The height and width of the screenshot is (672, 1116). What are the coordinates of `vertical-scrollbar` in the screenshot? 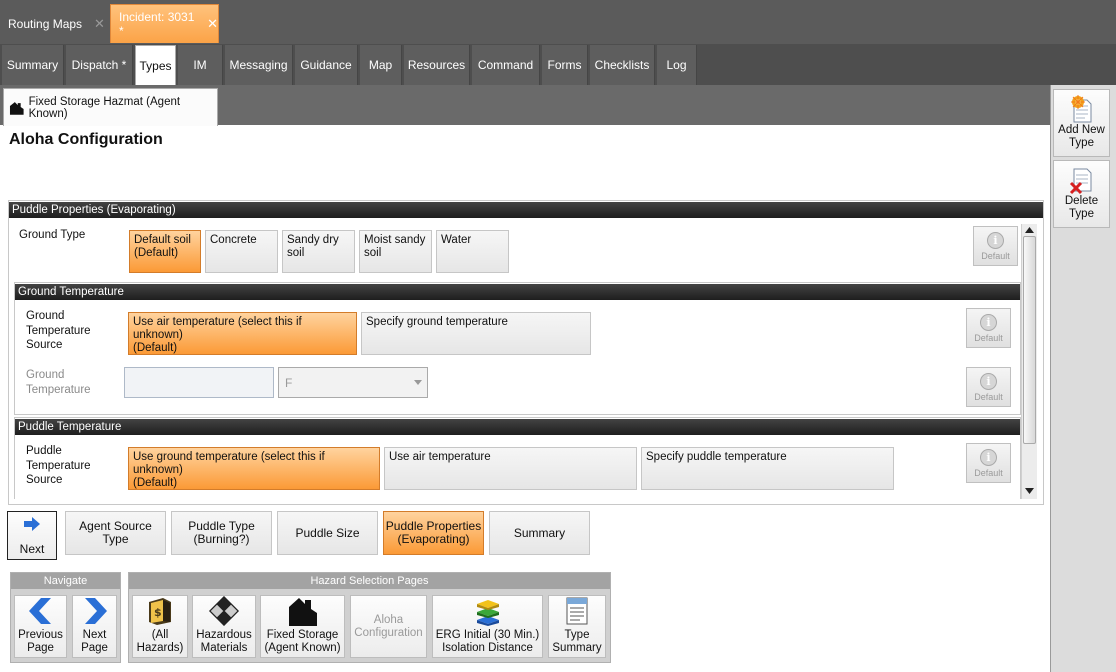 It's located at (1029, 361).